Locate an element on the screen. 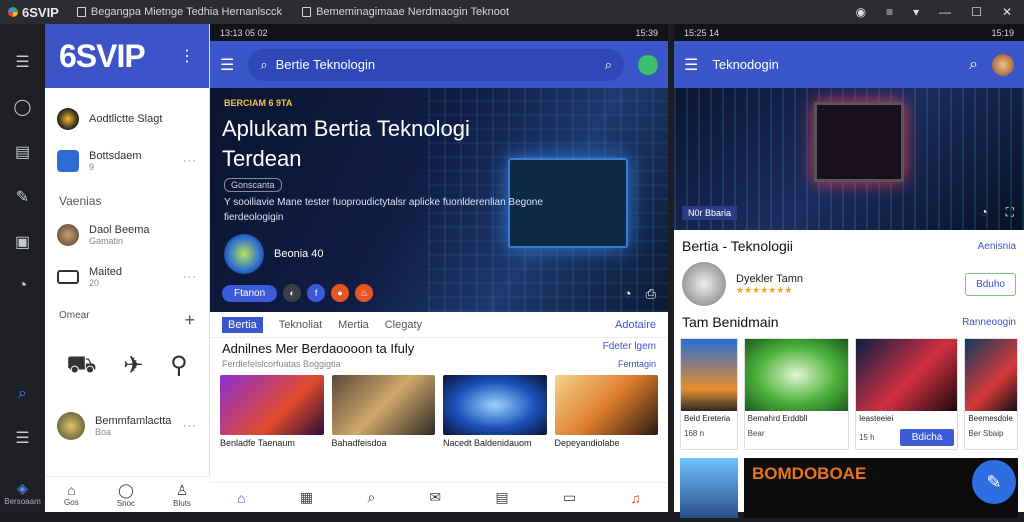  hero-actions: Ftanon ◐ f ● ♨ is located at coordinates (298, 293).